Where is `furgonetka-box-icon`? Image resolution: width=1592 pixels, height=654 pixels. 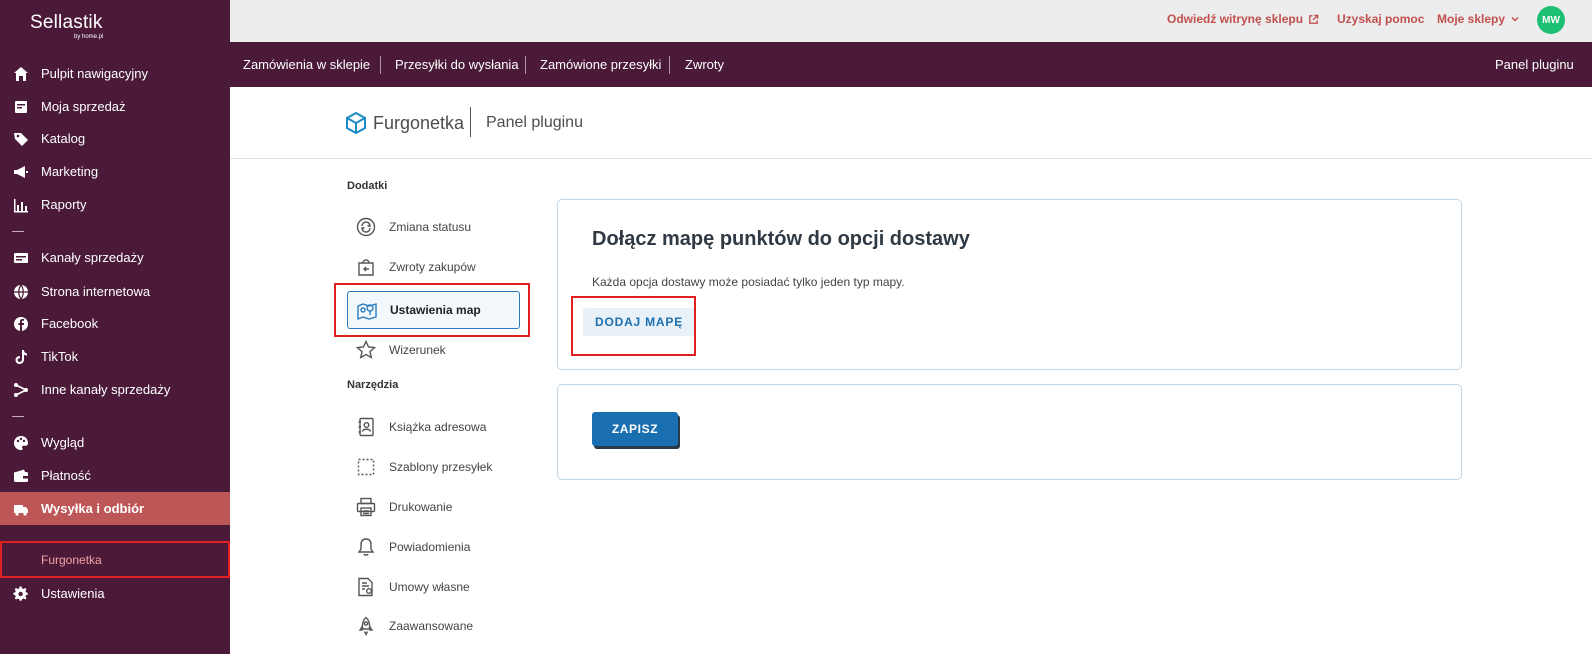 furgonetka-box-icon is located at coordinates (356, 123).